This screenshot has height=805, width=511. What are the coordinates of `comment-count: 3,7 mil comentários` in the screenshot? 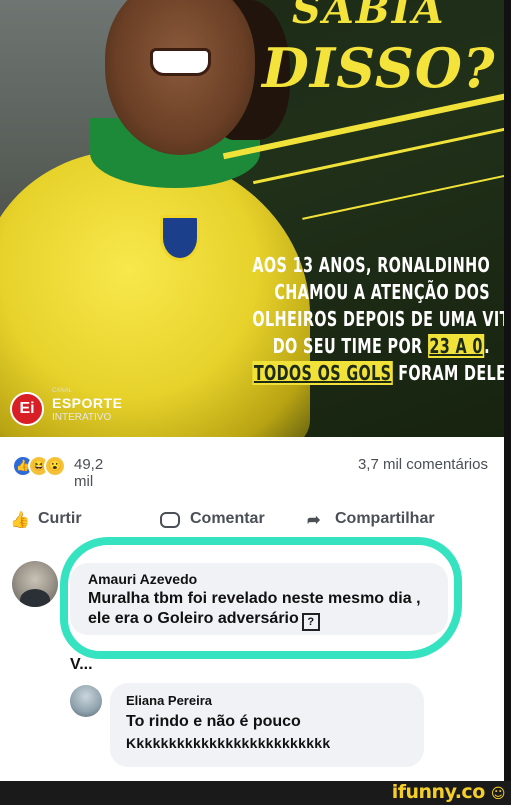 It's located at (423, 464).